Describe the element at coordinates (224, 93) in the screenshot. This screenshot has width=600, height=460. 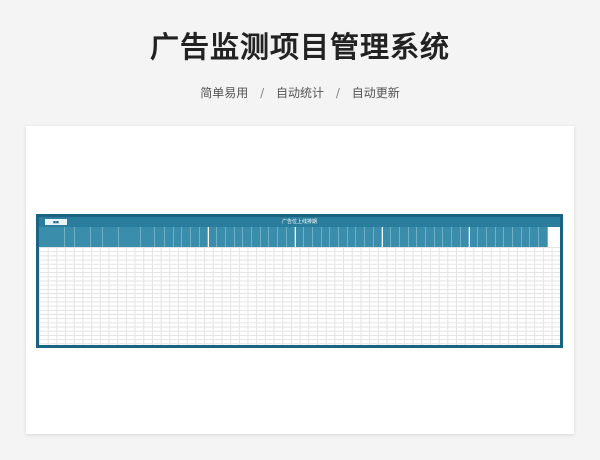
I see `tag-easy: 简单易用` at that location.